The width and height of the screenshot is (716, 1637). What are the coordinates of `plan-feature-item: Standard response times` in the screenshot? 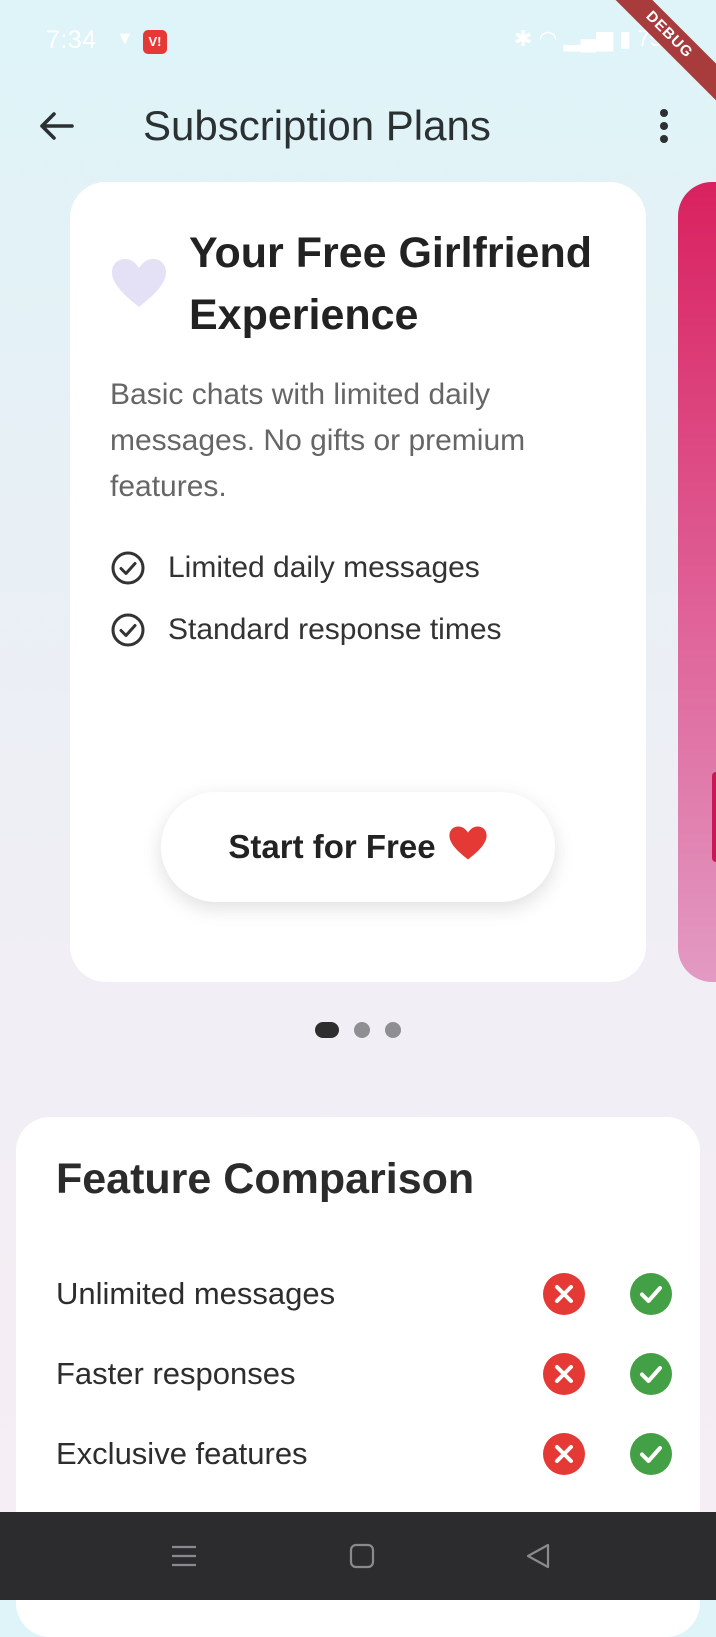 It's located at (370, 630).